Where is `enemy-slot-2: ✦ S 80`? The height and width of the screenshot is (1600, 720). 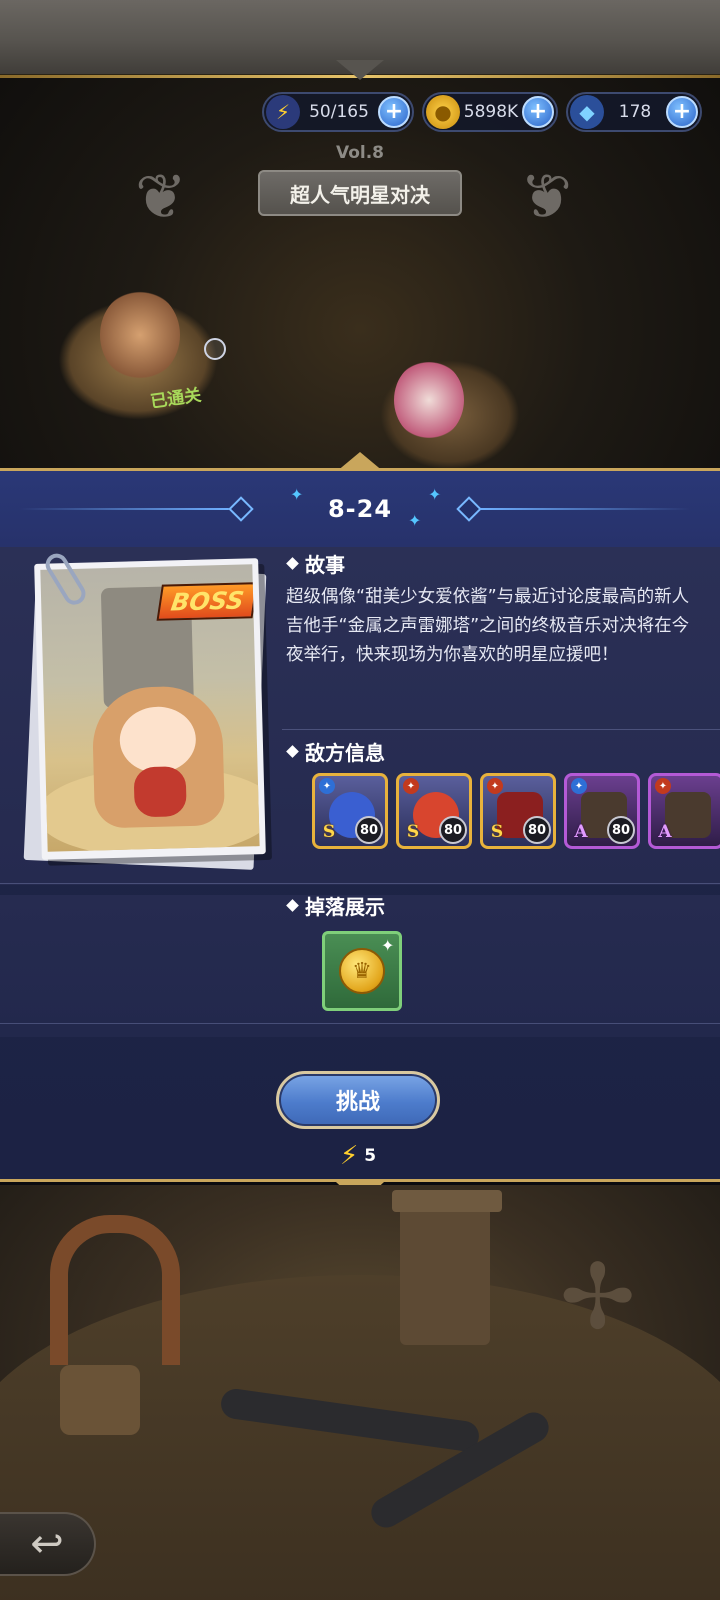 enemy-slot-2: ✦ S 80 is located at coordinates (434, 811).